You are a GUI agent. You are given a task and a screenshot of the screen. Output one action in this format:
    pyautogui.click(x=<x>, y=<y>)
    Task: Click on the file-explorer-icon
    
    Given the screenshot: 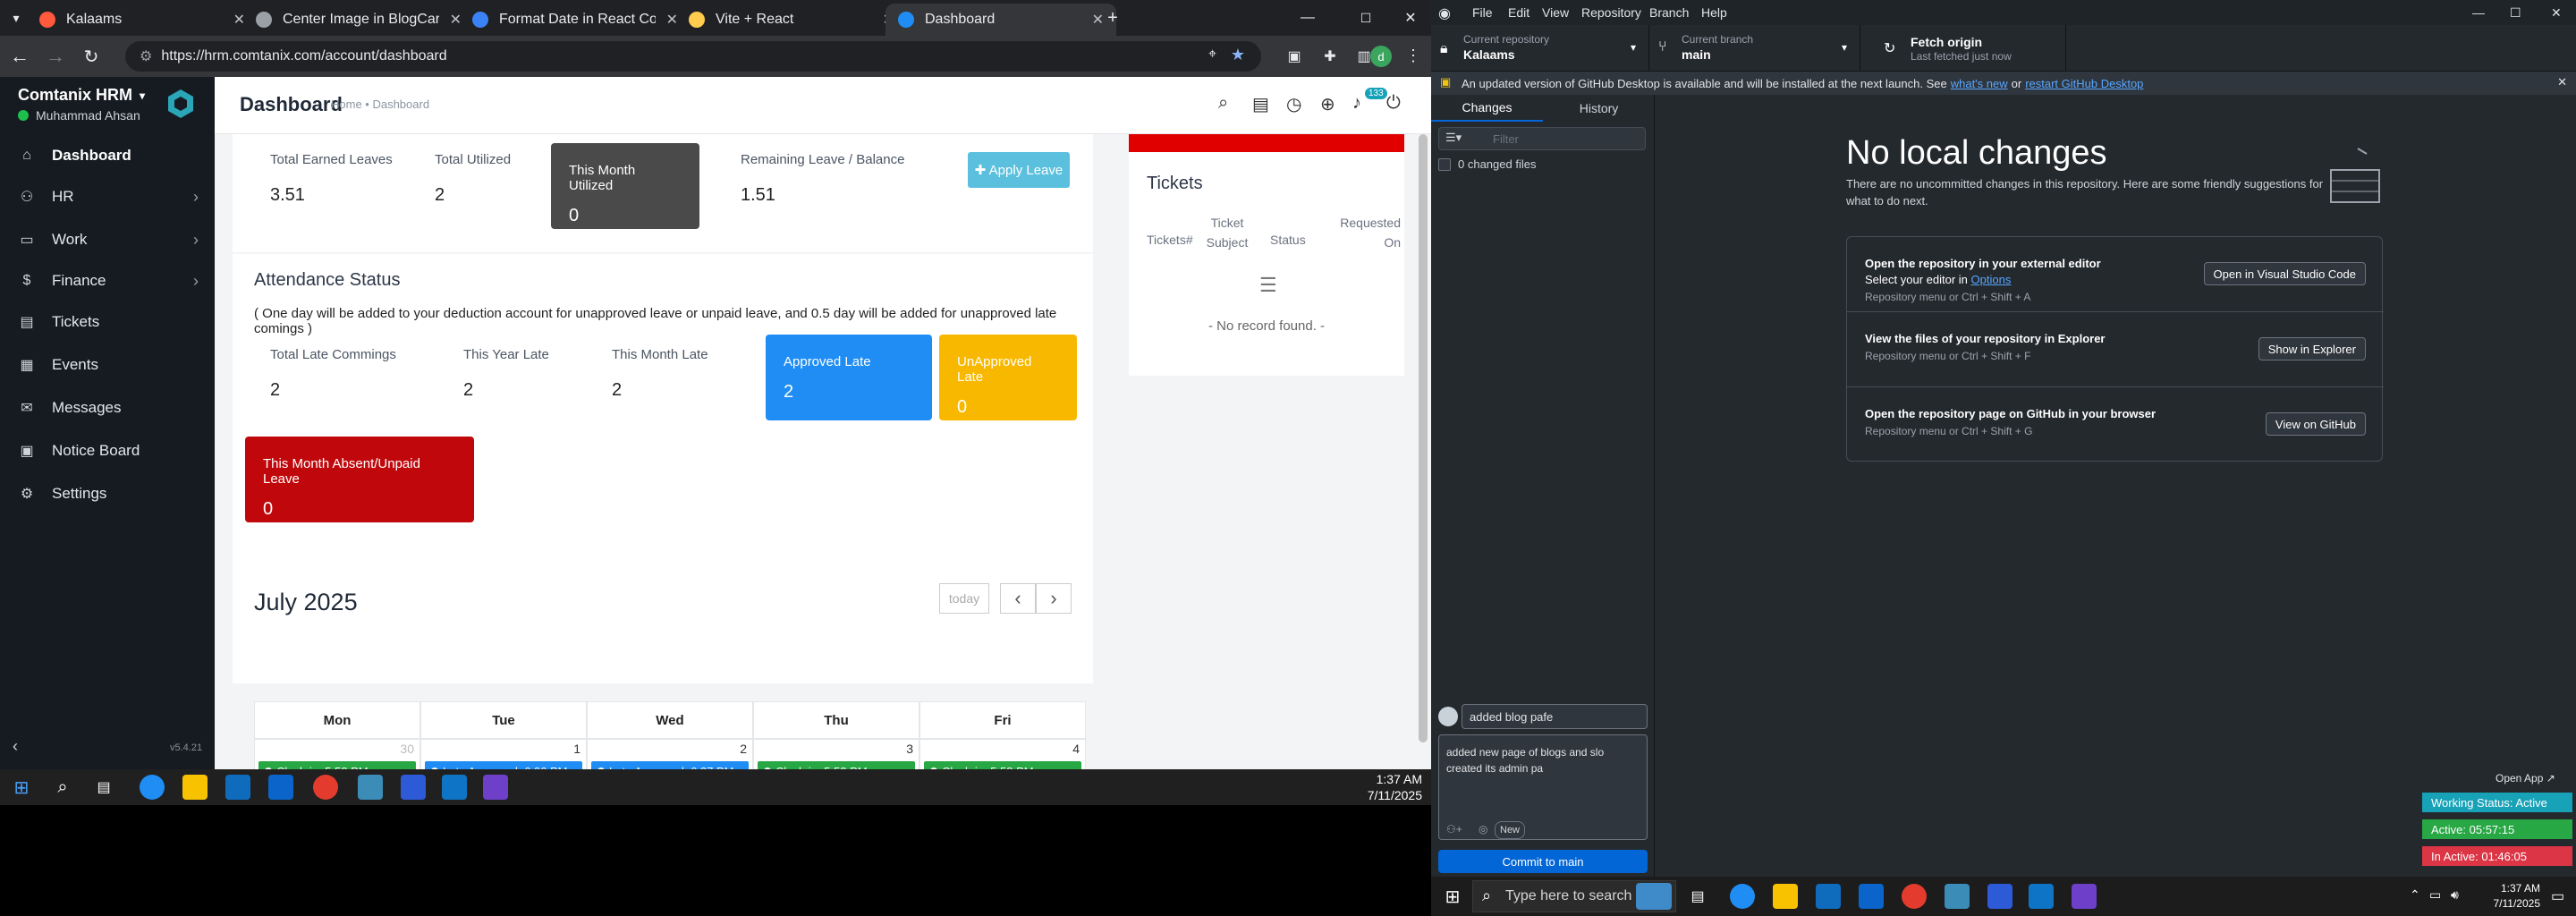 What is the action you would take?
    pyautogui.click(x=195, y=787)
    